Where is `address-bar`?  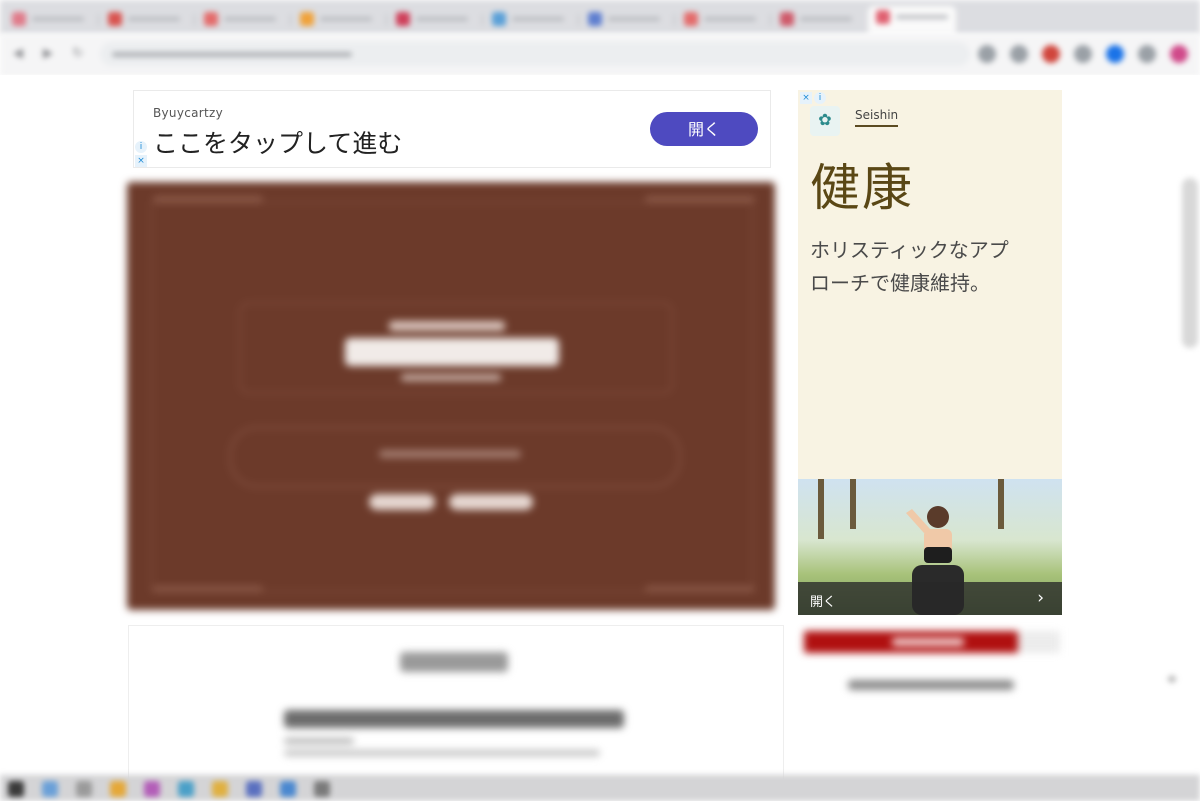
address-bar is located at coordinates (535, 54).